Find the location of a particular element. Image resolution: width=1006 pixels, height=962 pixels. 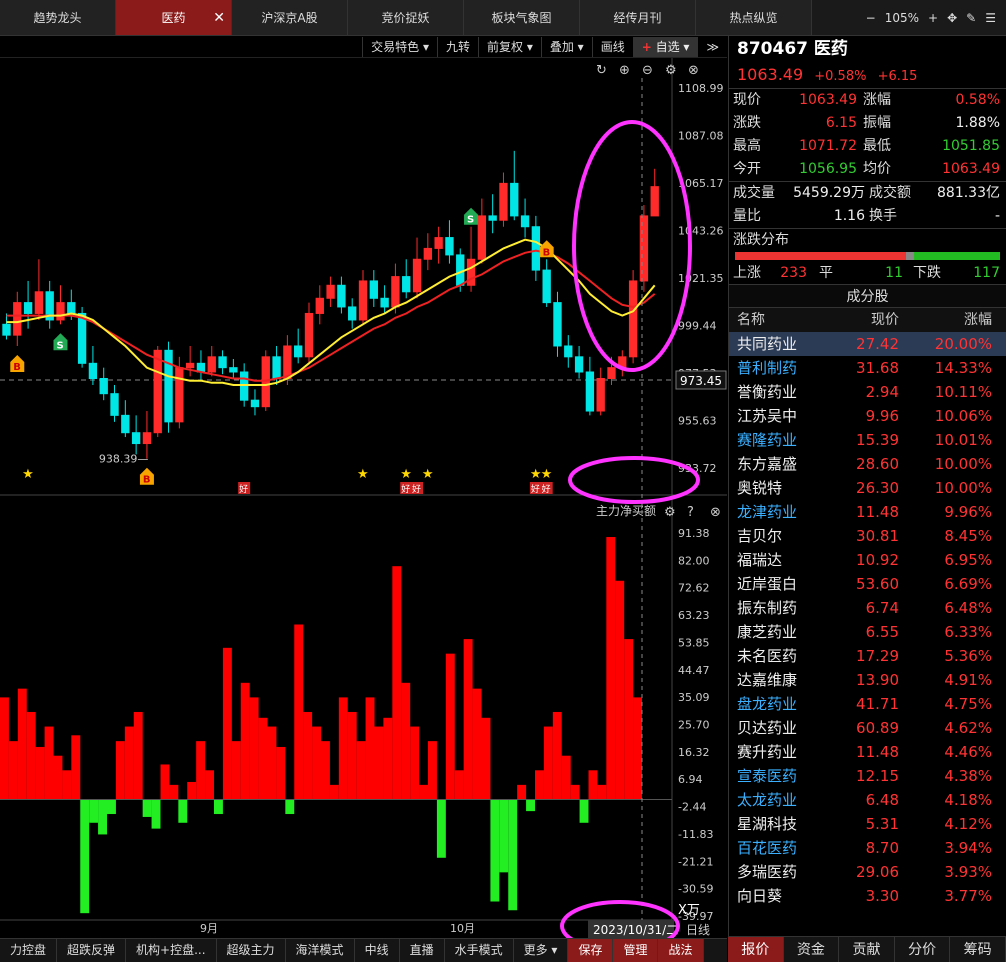

list-item: 盘龙药业 41.71 4.75% is located at coordinates (867, 704).